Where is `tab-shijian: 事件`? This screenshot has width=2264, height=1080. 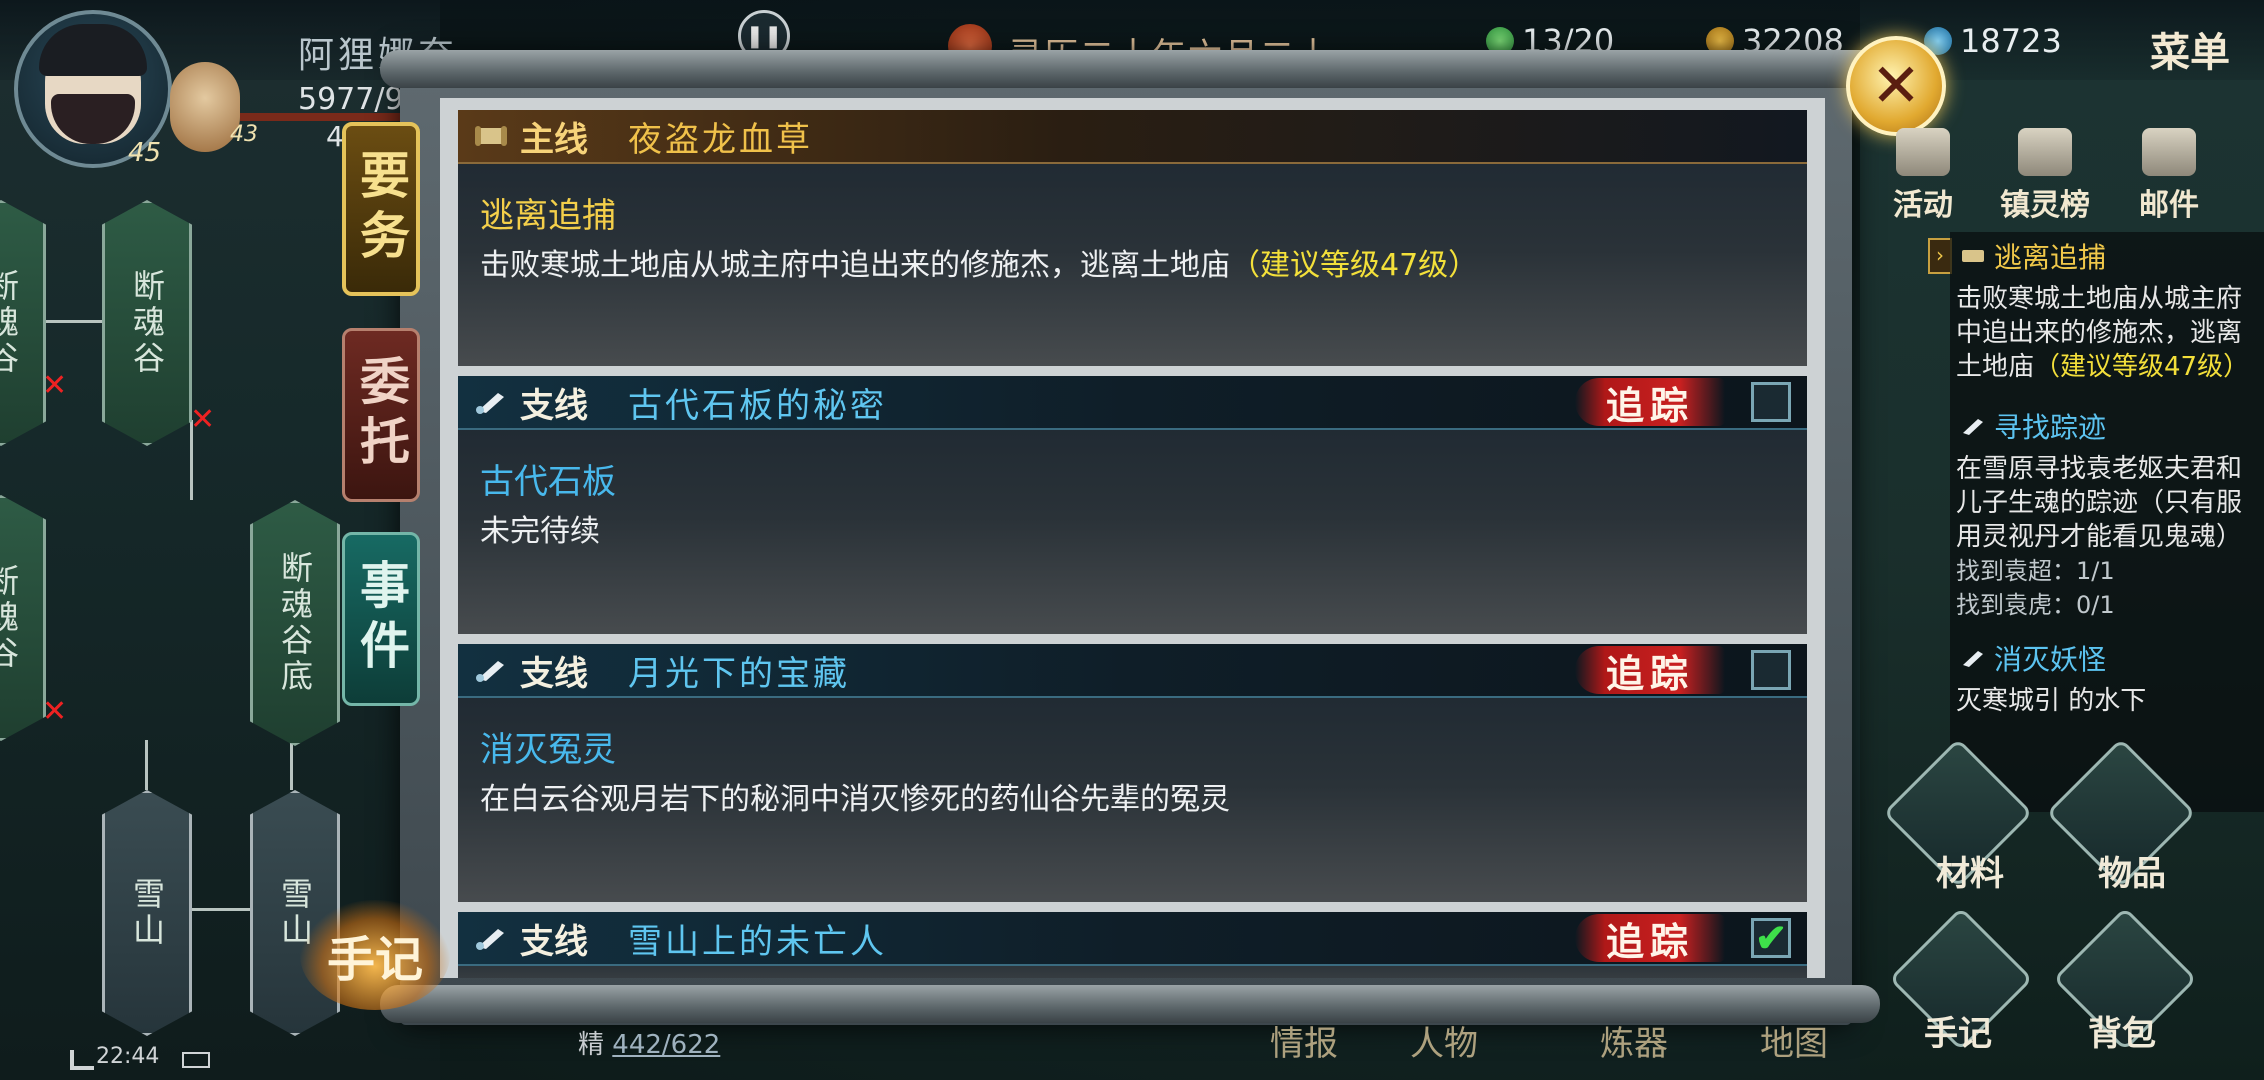
tab-shijian: 事件 is located at coordinates (381, 619).